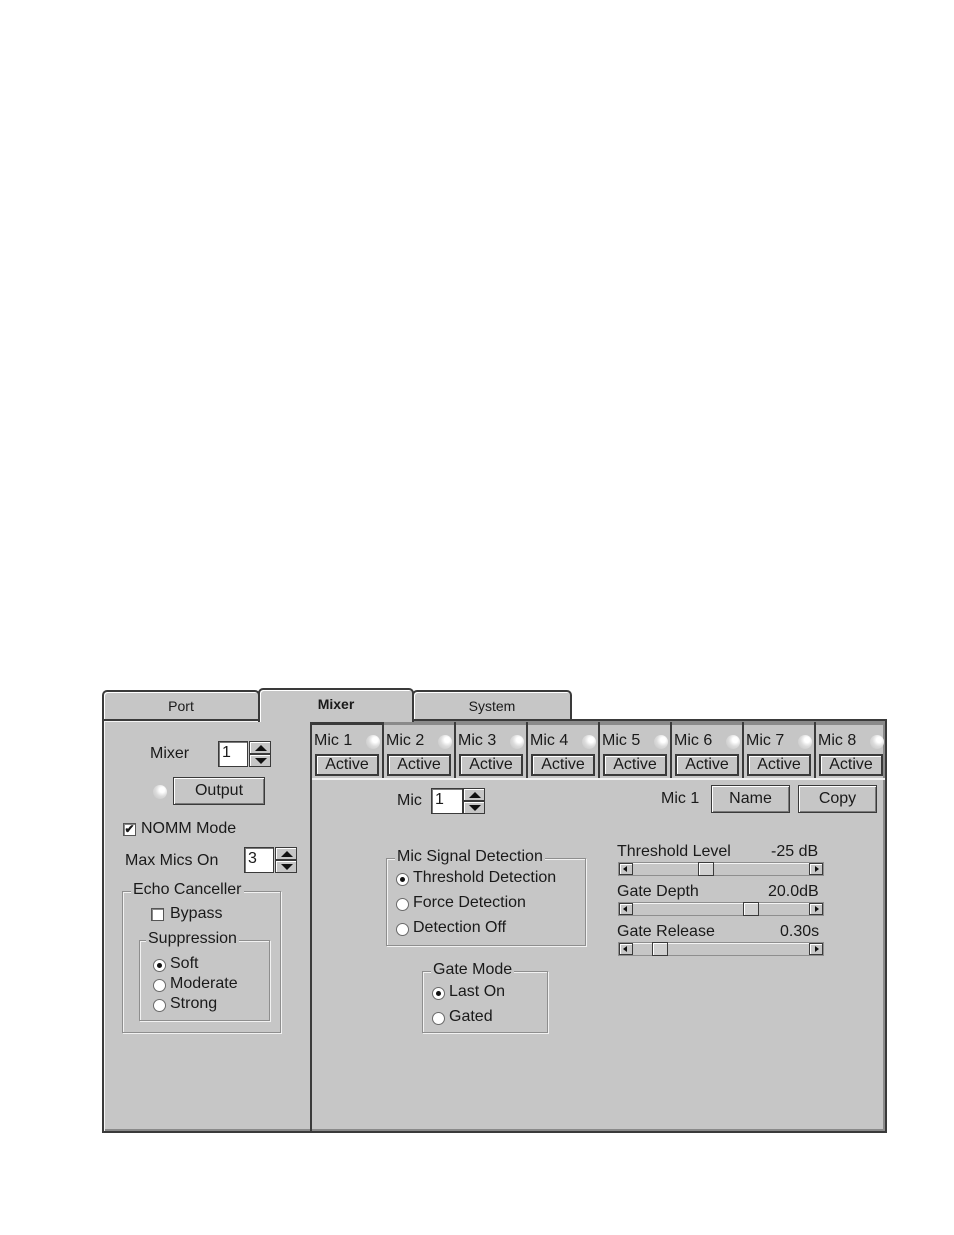 Image resolution: width=954 pixels, height=1235 pixels. I want to click on threshold-level-slider, so click(721, 869).